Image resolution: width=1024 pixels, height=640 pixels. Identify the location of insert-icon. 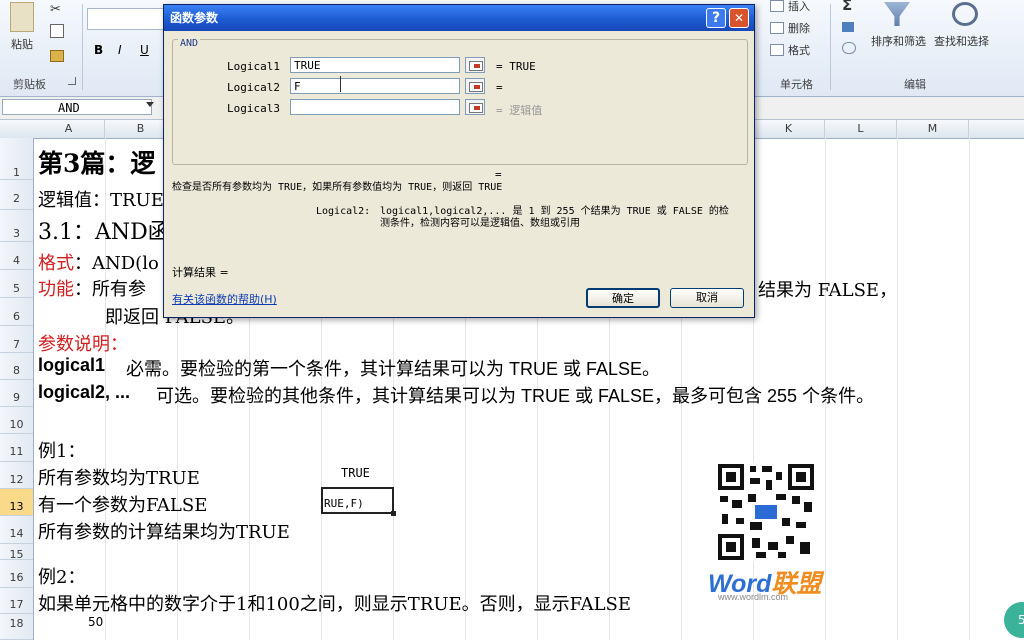
(777, 6).